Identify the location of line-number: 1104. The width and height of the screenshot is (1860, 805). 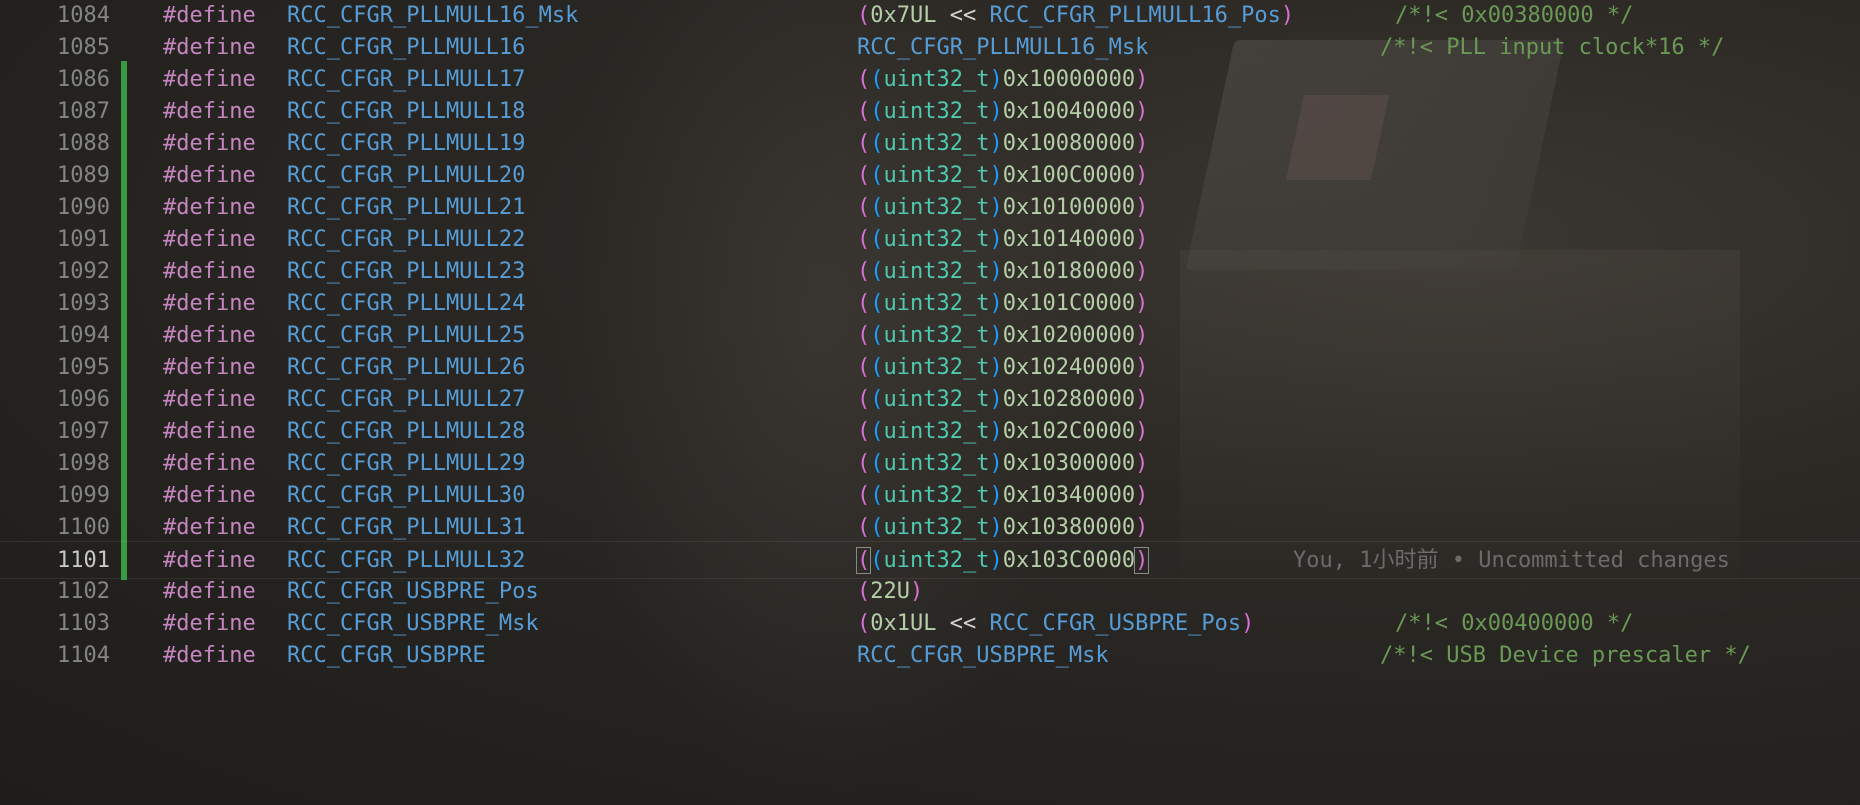
(55, 656).